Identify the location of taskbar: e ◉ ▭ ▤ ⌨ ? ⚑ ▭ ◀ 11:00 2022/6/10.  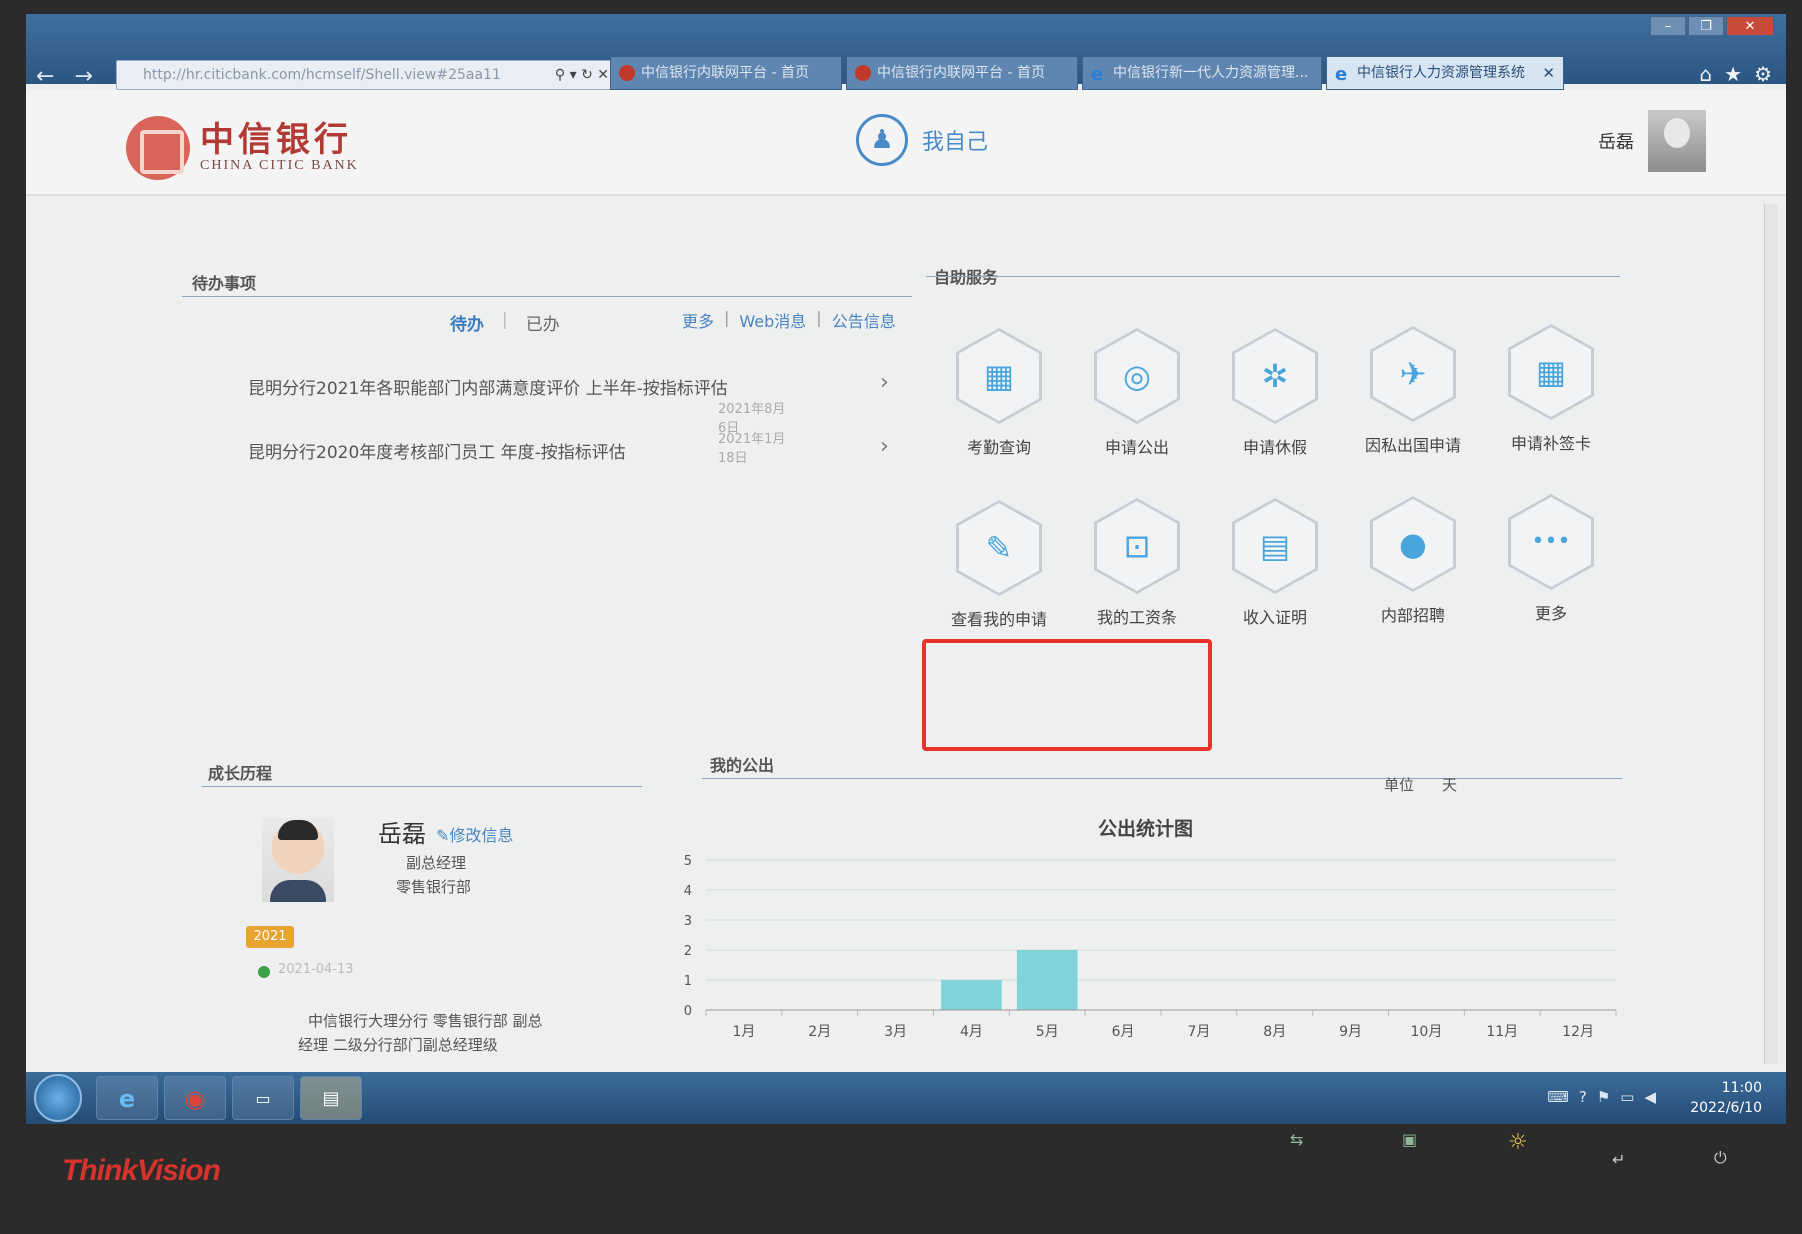
(906, 1098).